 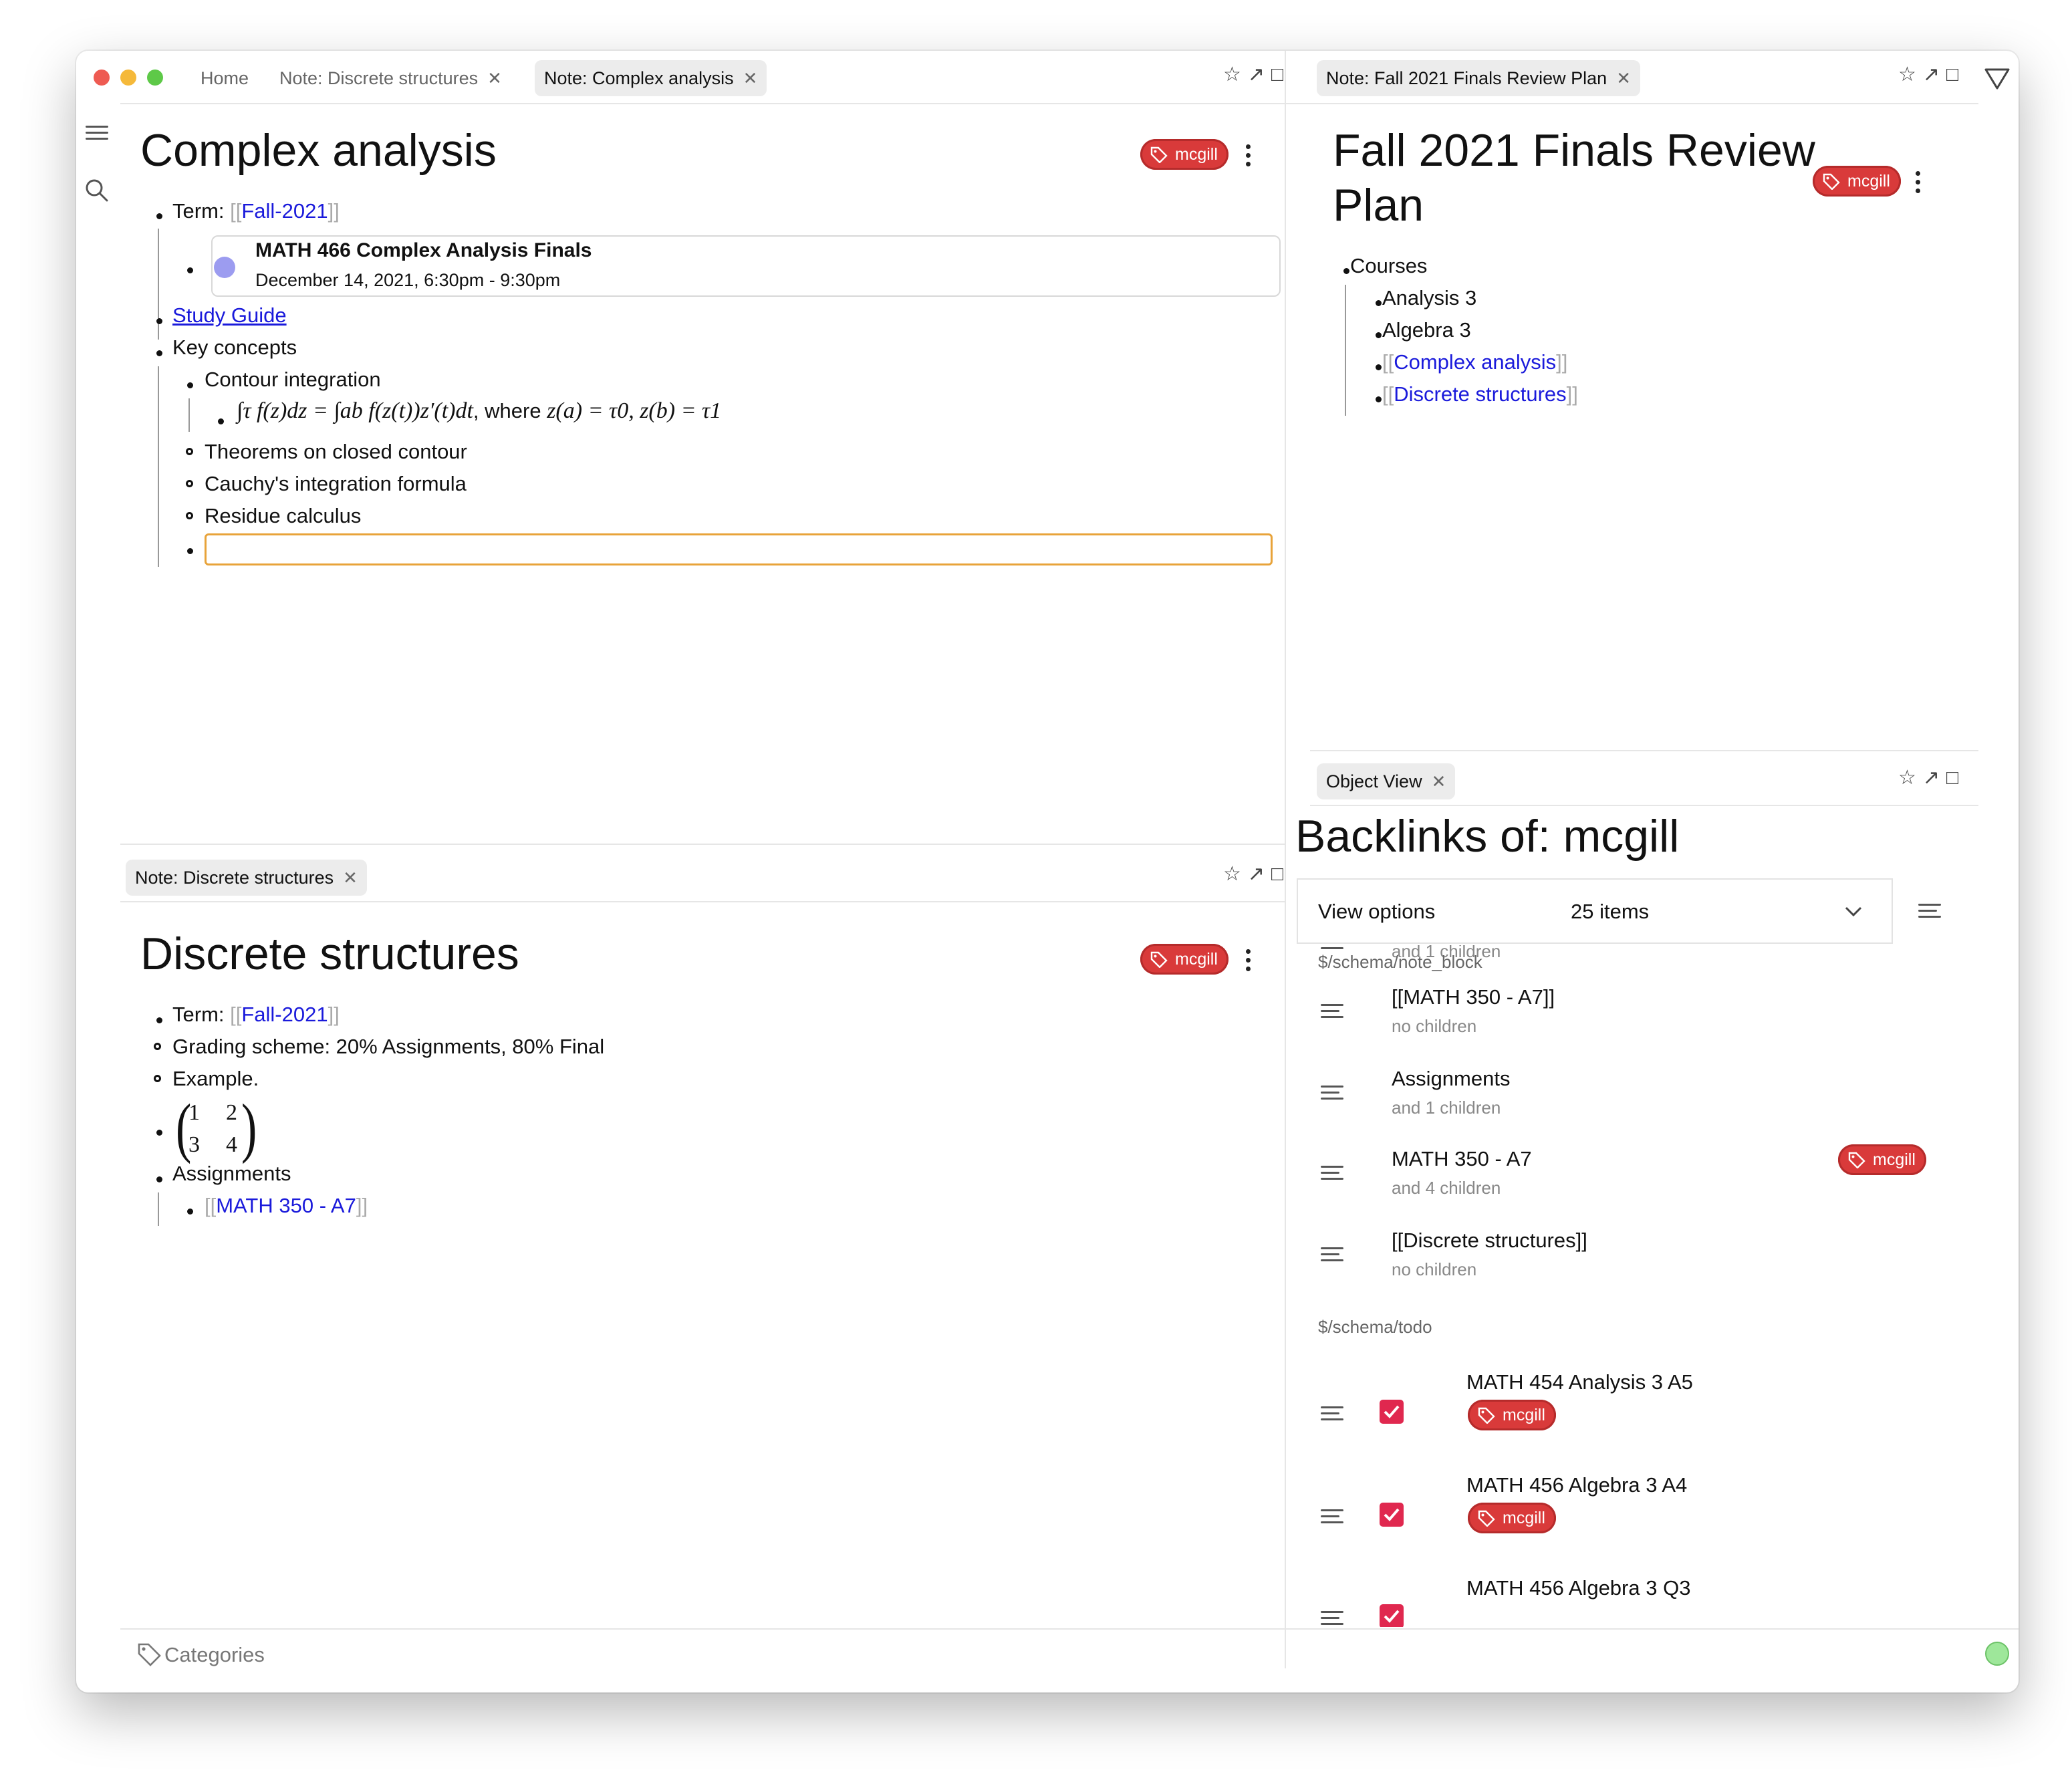 I want to click on todo-title: MATH 456 Algebra 3 A4, so click(x=1576, y=1485).